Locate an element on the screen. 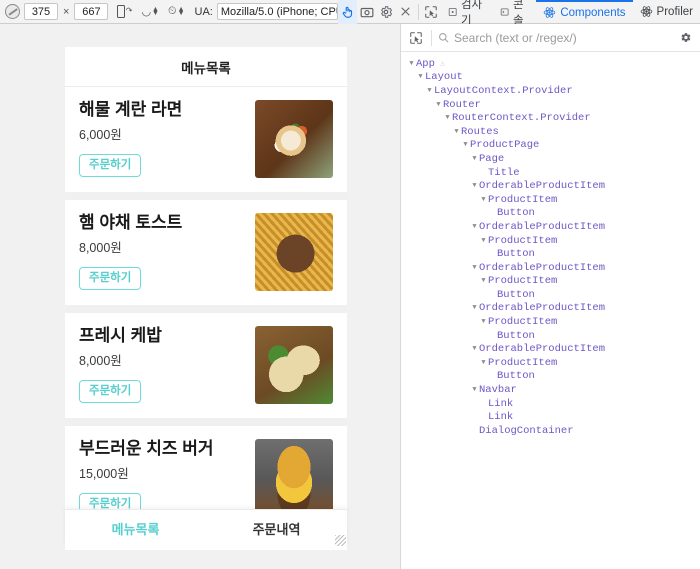 The width and height of the screenshot is (700, 569). tab-inspector: 검사기 is located at coordinates (467, 13).